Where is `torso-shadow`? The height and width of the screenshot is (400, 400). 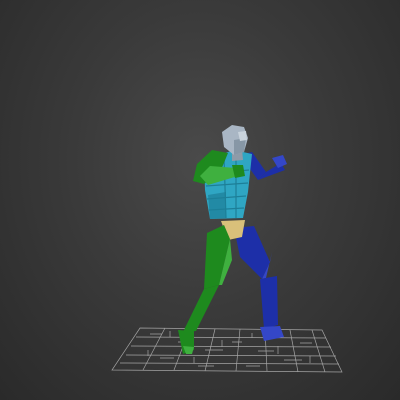
torso-shadow is located at coordinates (217, 205).